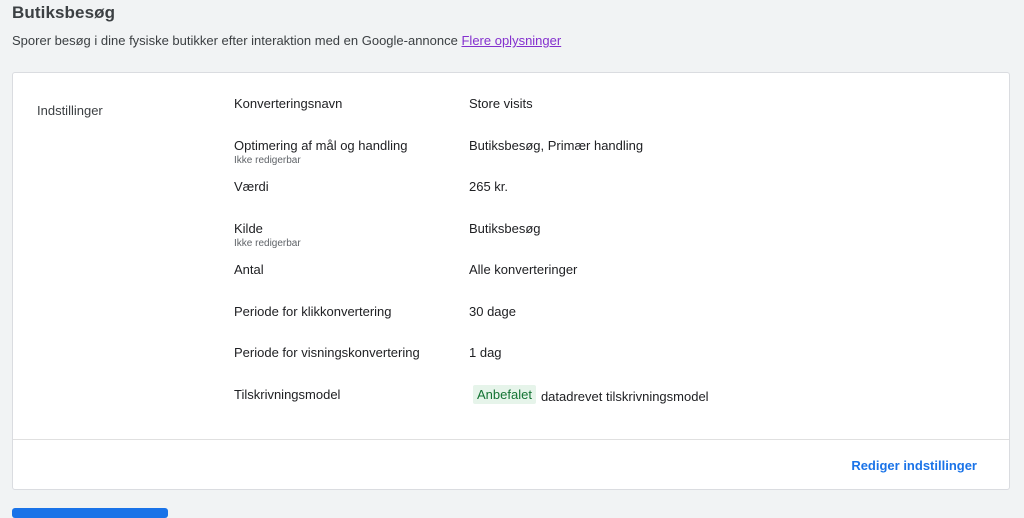 The image size is (1024, 518). I want to click on setting-label: Værdi, so click(251, 186).